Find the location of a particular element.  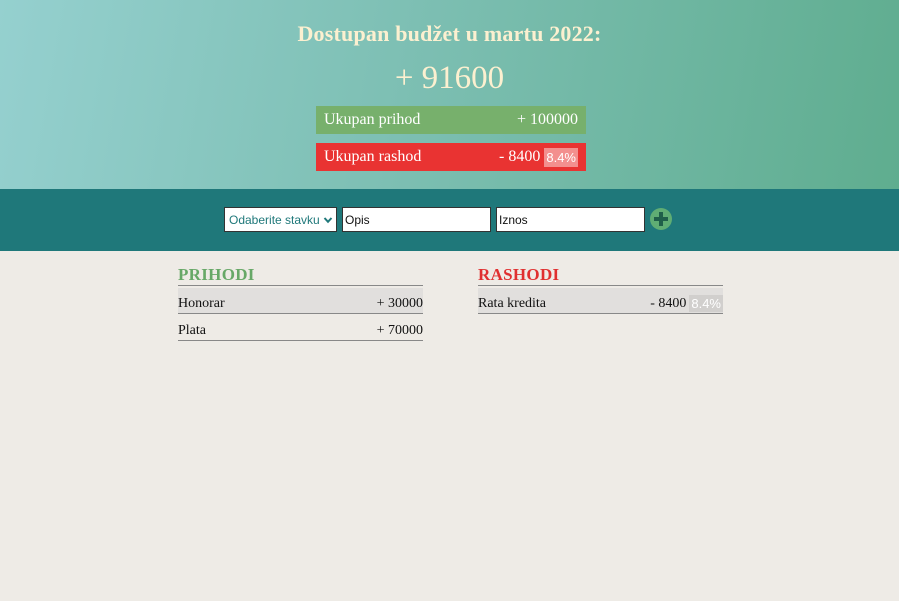

amount-input is located at coordinates (570, 219).